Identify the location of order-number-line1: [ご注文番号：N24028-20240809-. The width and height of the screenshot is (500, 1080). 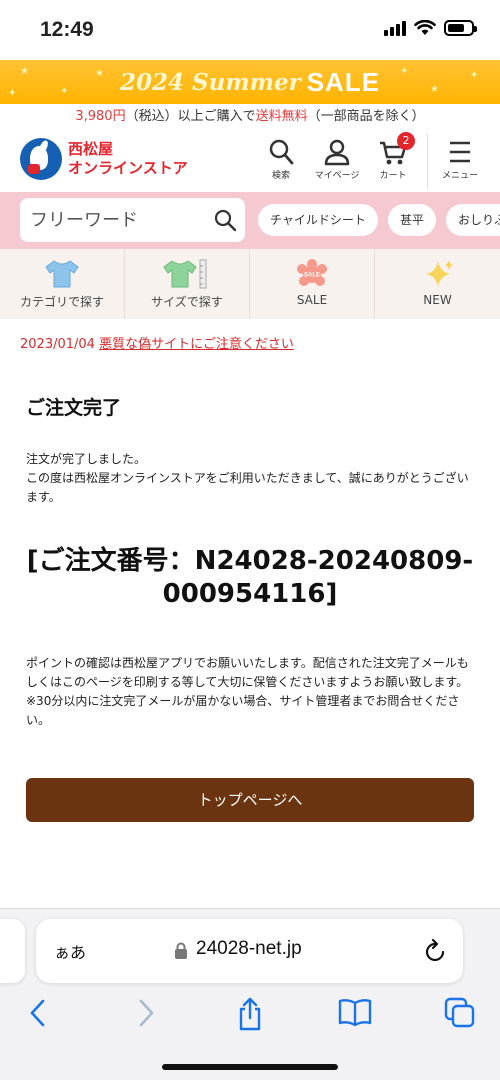
(250, 561).